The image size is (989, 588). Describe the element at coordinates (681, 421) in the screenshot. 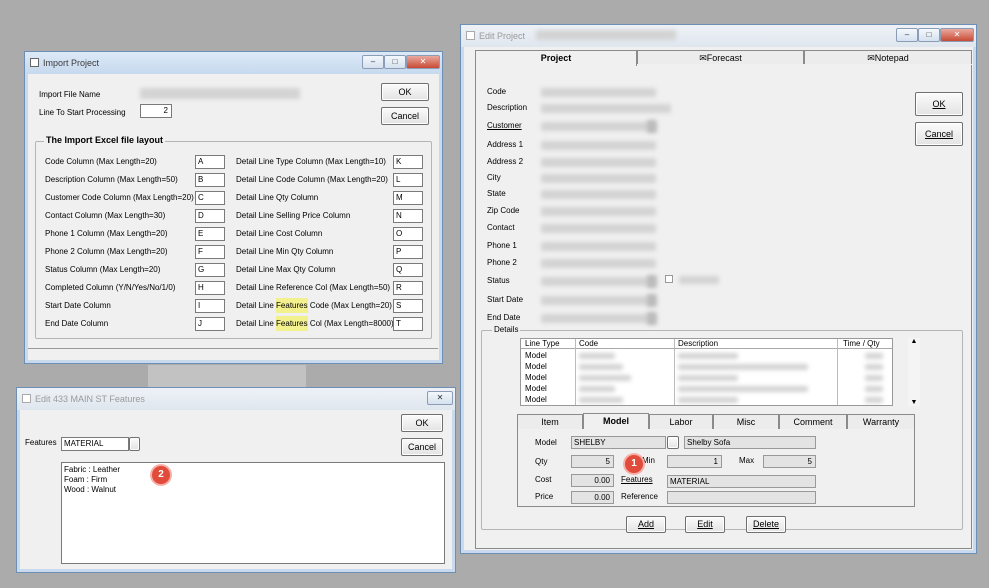

I see `sub-tab-labor: Labor` at that location.